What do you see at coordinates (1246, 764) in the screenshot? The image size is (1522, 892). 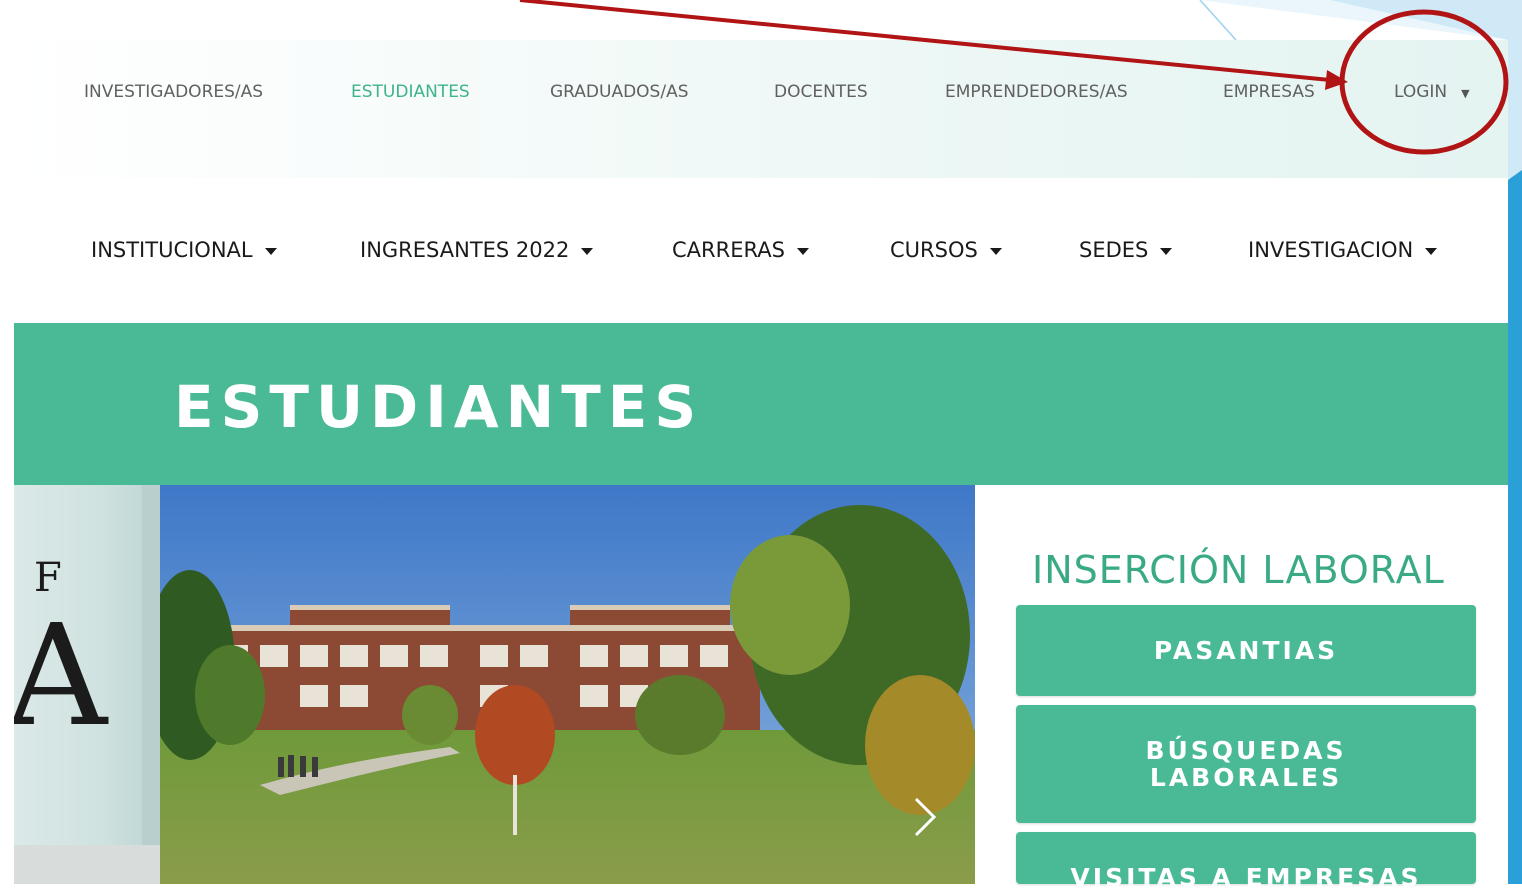 I see `busquedas-laborales-button: BÚSQUEDAS LABORALES` at bounding box center [1246, 764].